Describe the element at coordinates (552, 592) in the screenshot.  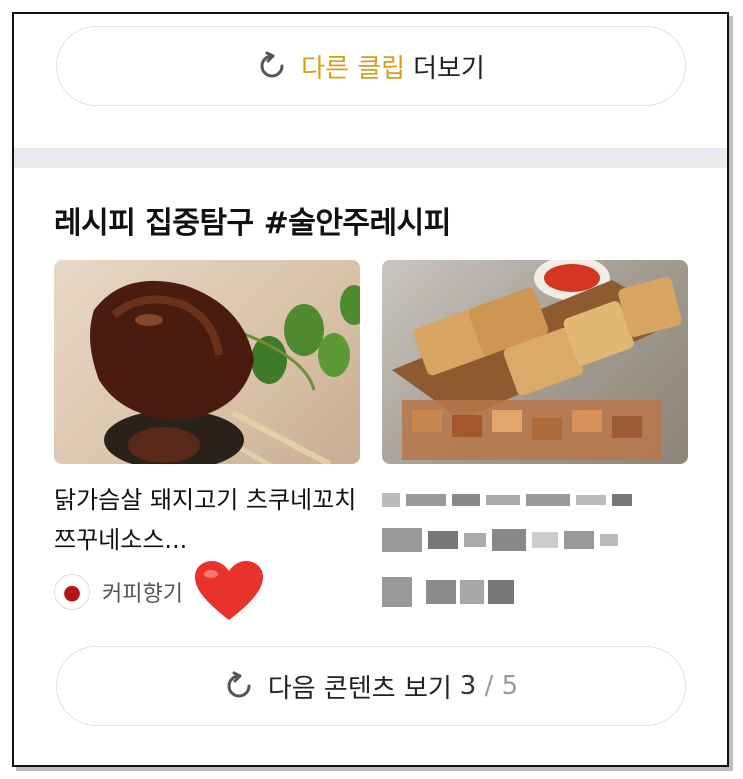
I see `author-row-blurred` at that location.